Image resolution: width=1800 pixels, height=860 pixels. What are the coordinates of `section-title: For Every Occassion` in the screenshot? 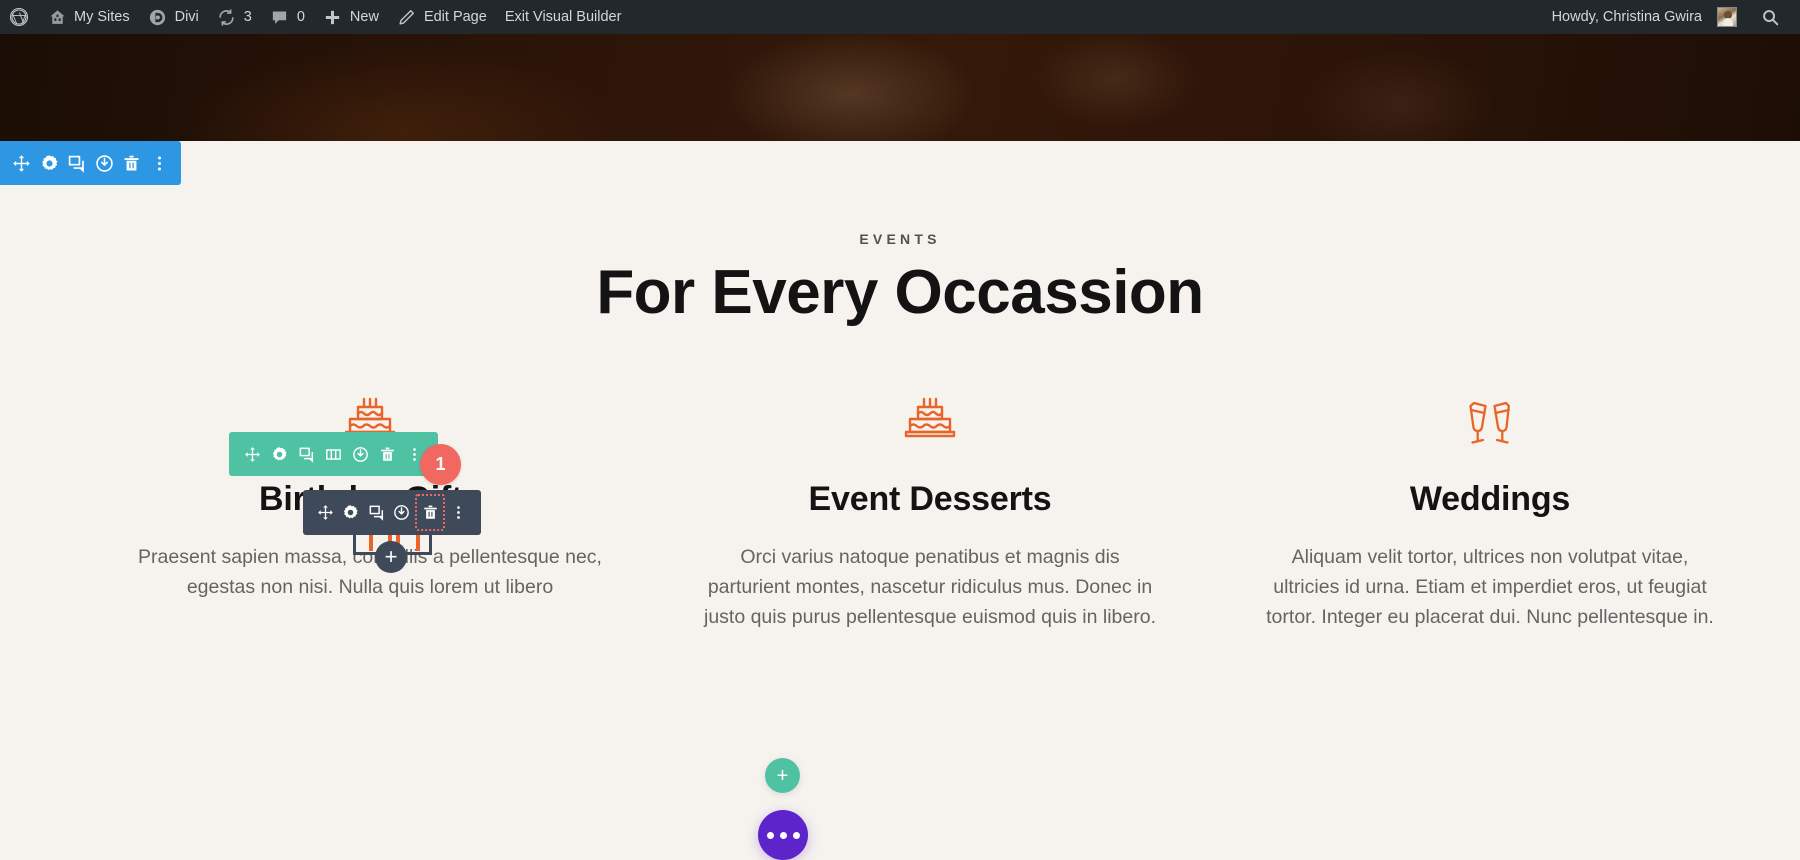 It's located at (900, 292).